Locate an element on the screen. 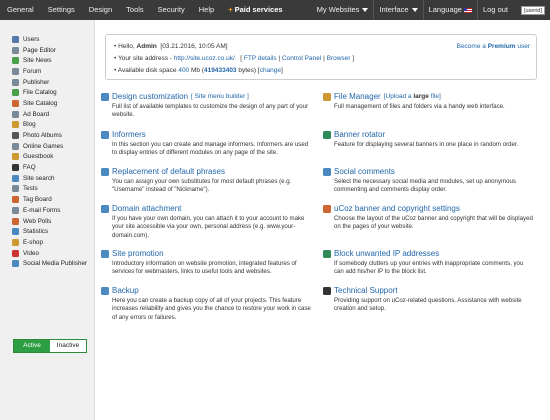  tool-title-link: Replacement of default phrases is located at coordinates (168, 171).